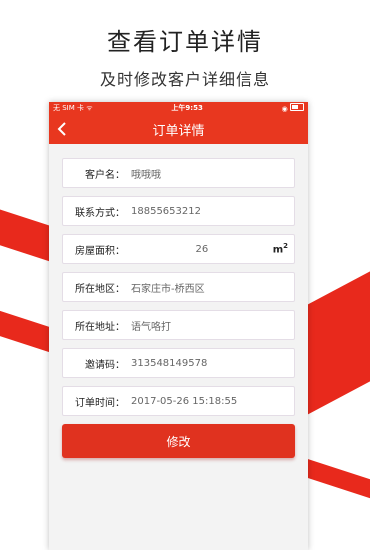 The height and width of the screenshot is (550, 370). I want to click on field-label: 所在地址：, so click(100, 327).